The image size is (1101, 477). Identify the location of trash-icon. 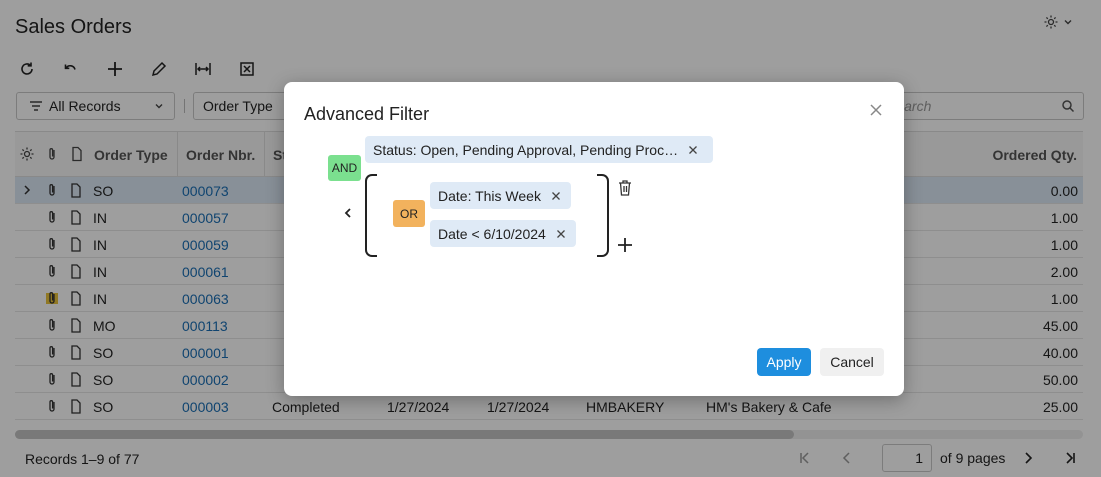
(625, 188).